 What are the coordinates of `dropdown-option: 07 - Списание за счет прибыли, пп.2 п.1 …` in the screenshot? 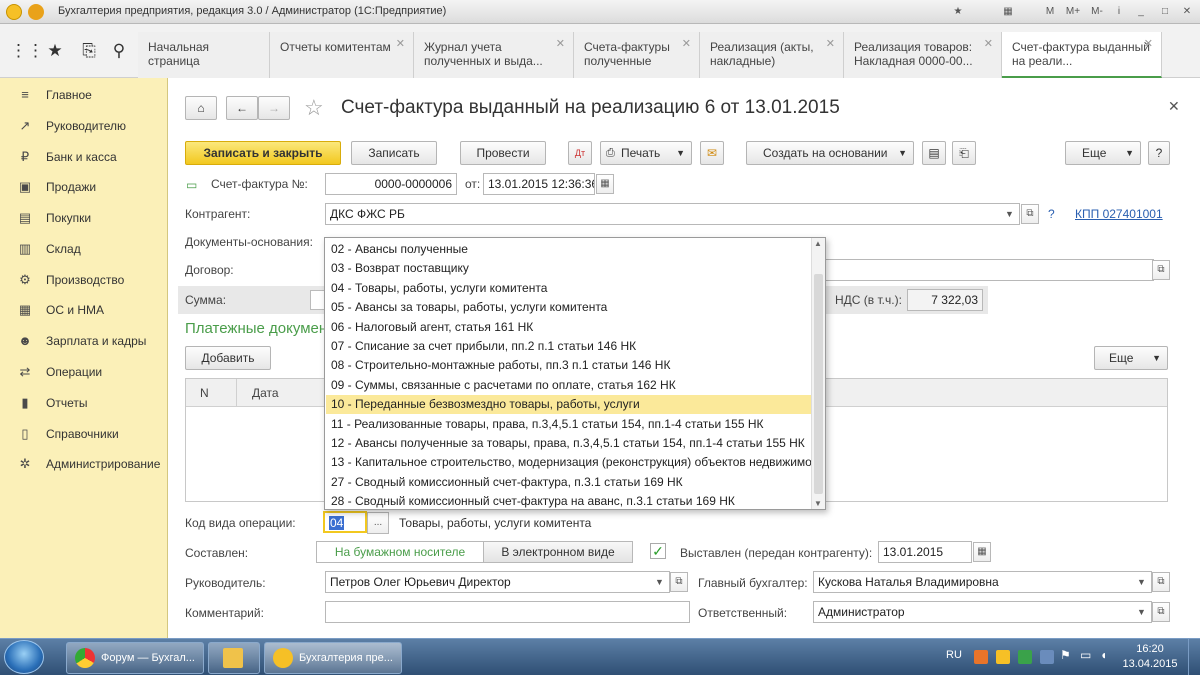 It's located at (569, 346).